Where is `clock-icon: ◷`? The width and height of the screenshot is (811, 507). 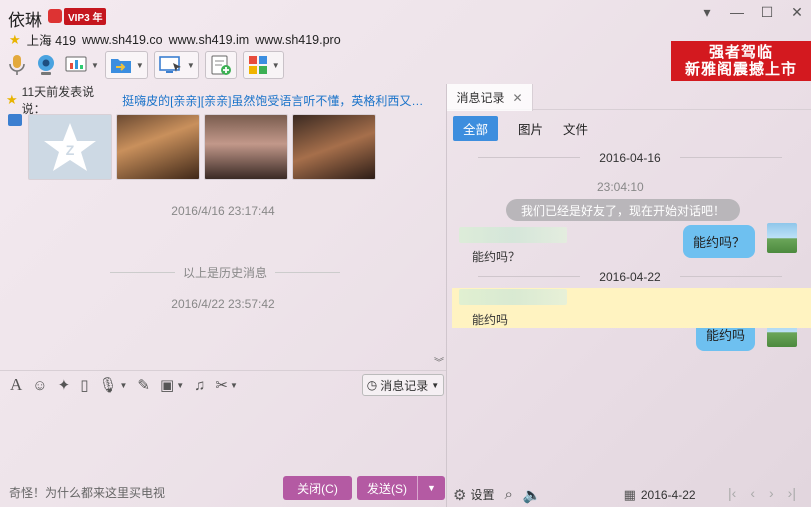
clock-icon: ◷ is located at coordinates (372, 385).